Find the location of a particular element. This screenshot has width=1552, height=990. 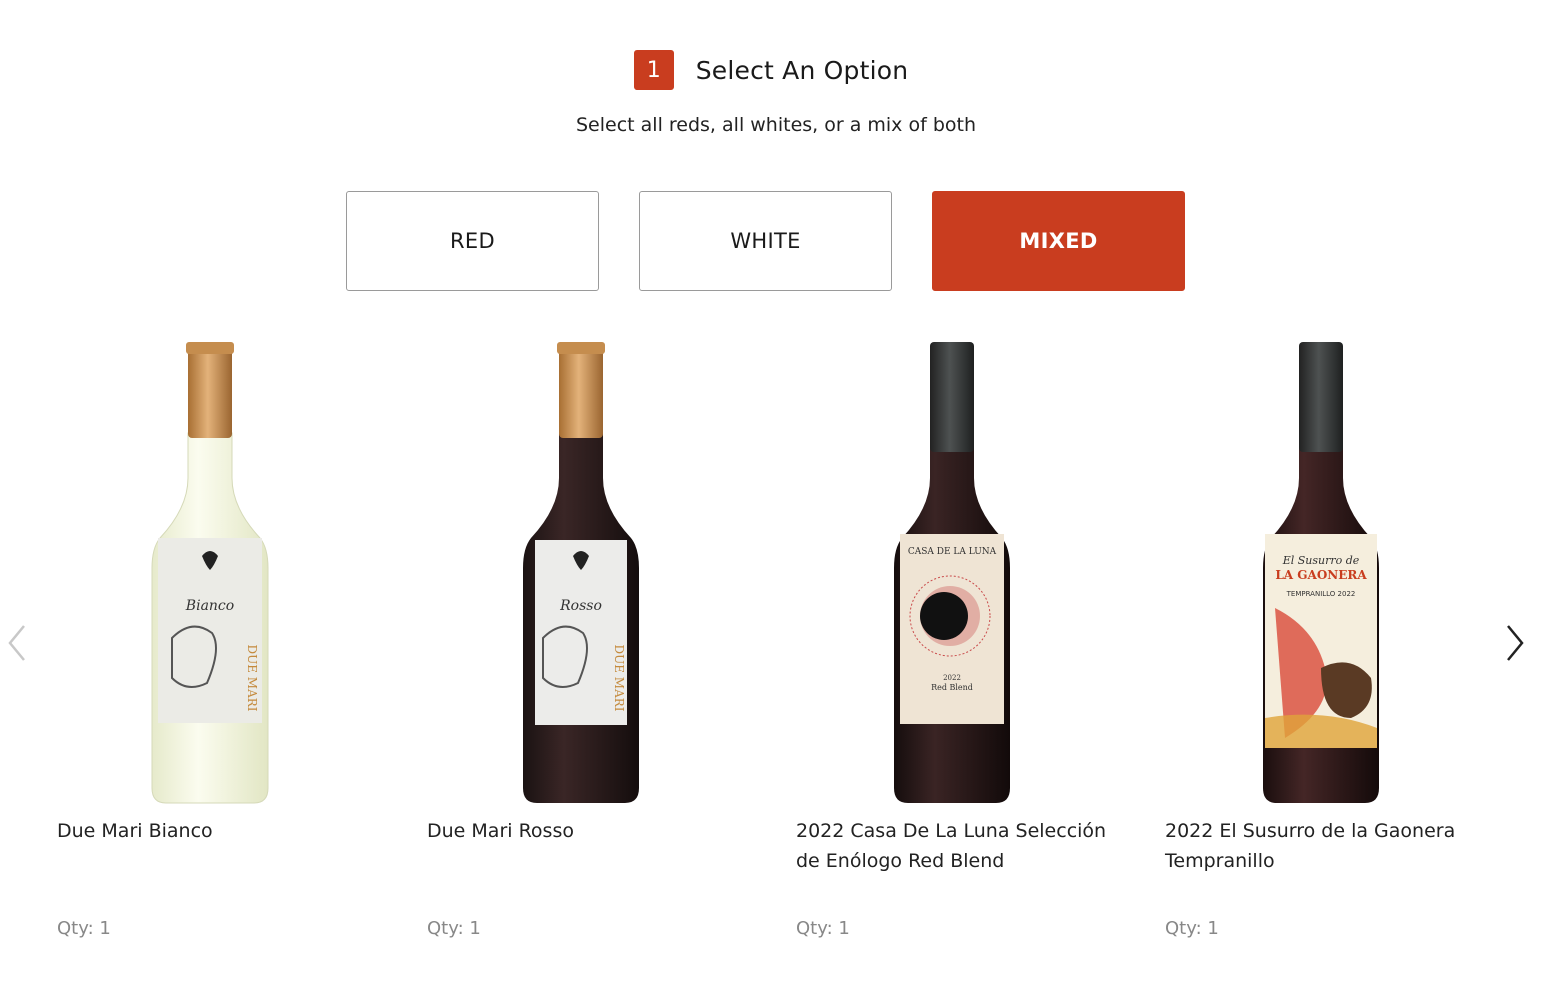

bottle-label-brand: LA GAONERA is located at coordinates (1321, 575).